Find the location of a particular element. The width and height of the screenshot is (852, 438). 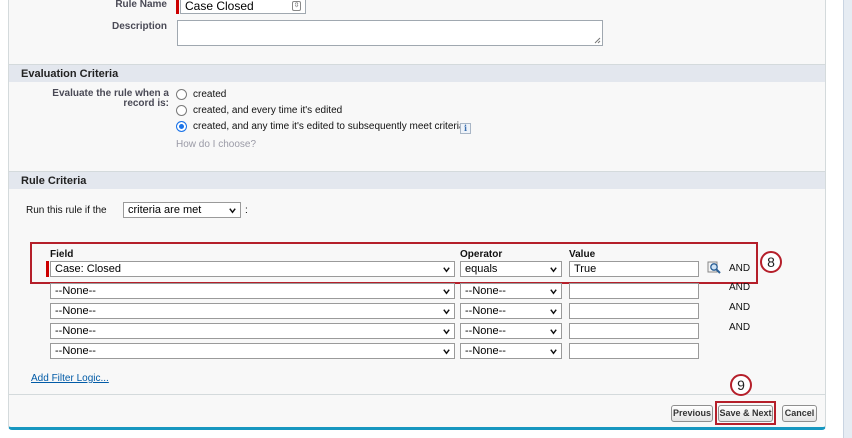

run-rule-suffix: : is located at coordinates (246, 210).